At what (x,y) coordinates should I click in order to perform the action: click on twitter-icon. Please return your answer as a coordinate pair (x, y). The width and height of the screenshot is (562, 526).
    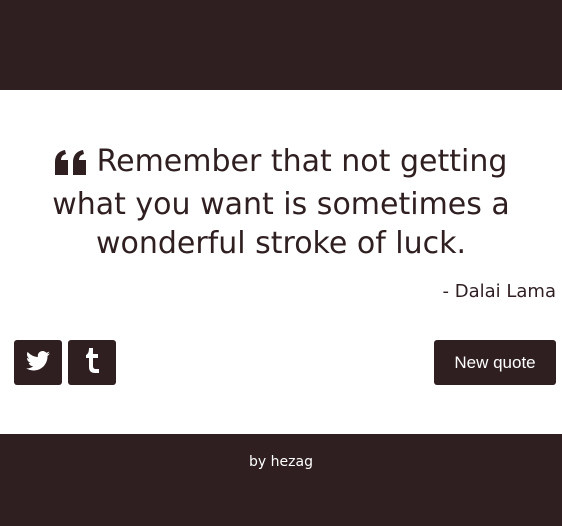
    Looking at the image, I should click on (38, 362).